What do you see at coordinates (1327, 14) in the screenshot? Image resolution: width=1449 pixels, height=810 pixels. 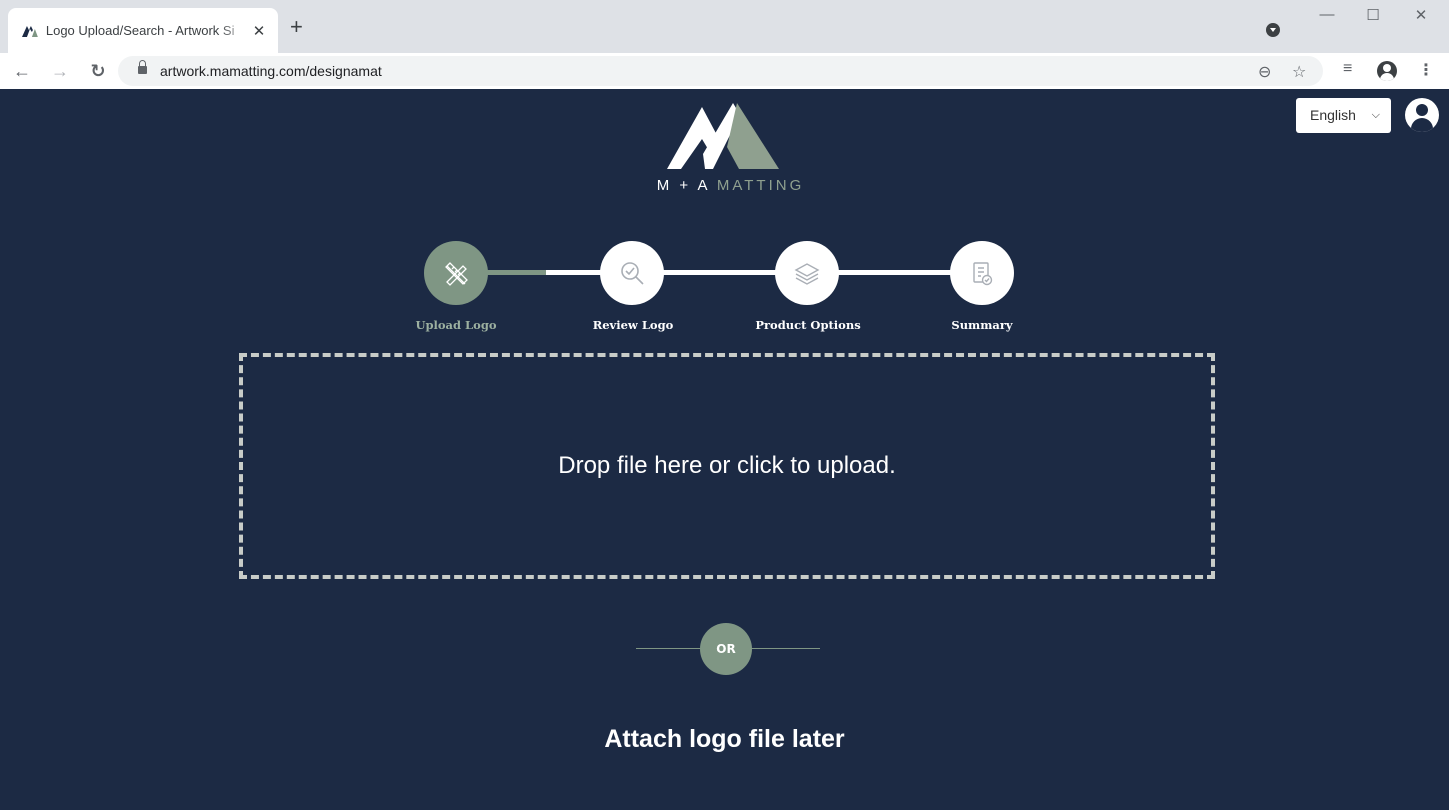 I see `minimize-button: —` at bounding box center [1327, 14].